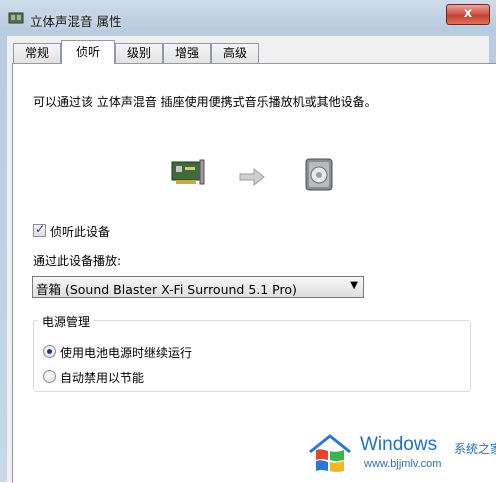  I want to click on tab-strip: 常规 侦听 级别 增强 高级, so click(248, 52).